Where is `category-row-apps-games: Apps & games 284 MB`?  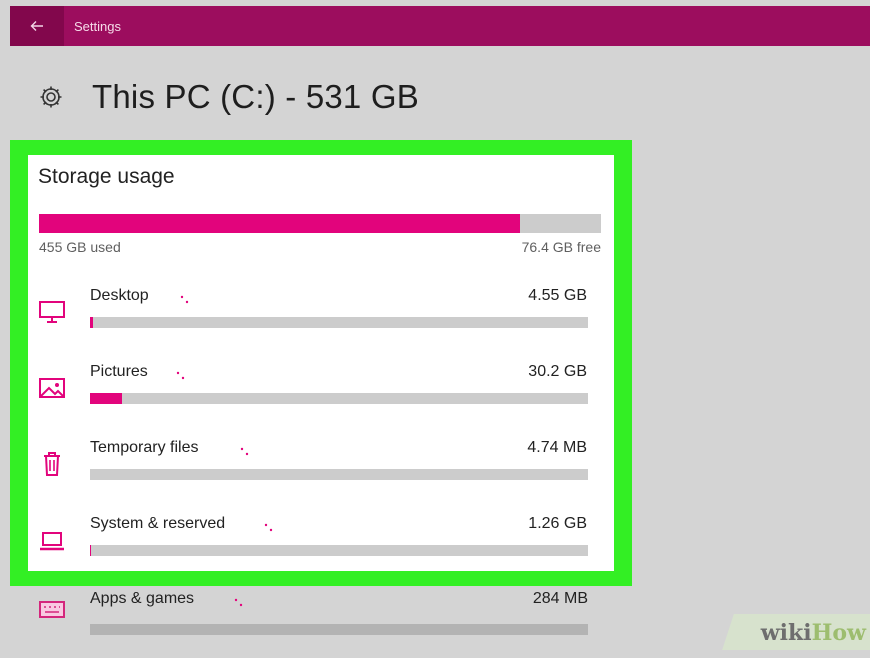
category-row-apps-games: Apps & games 284 MB is located at coordinates (318, 615).